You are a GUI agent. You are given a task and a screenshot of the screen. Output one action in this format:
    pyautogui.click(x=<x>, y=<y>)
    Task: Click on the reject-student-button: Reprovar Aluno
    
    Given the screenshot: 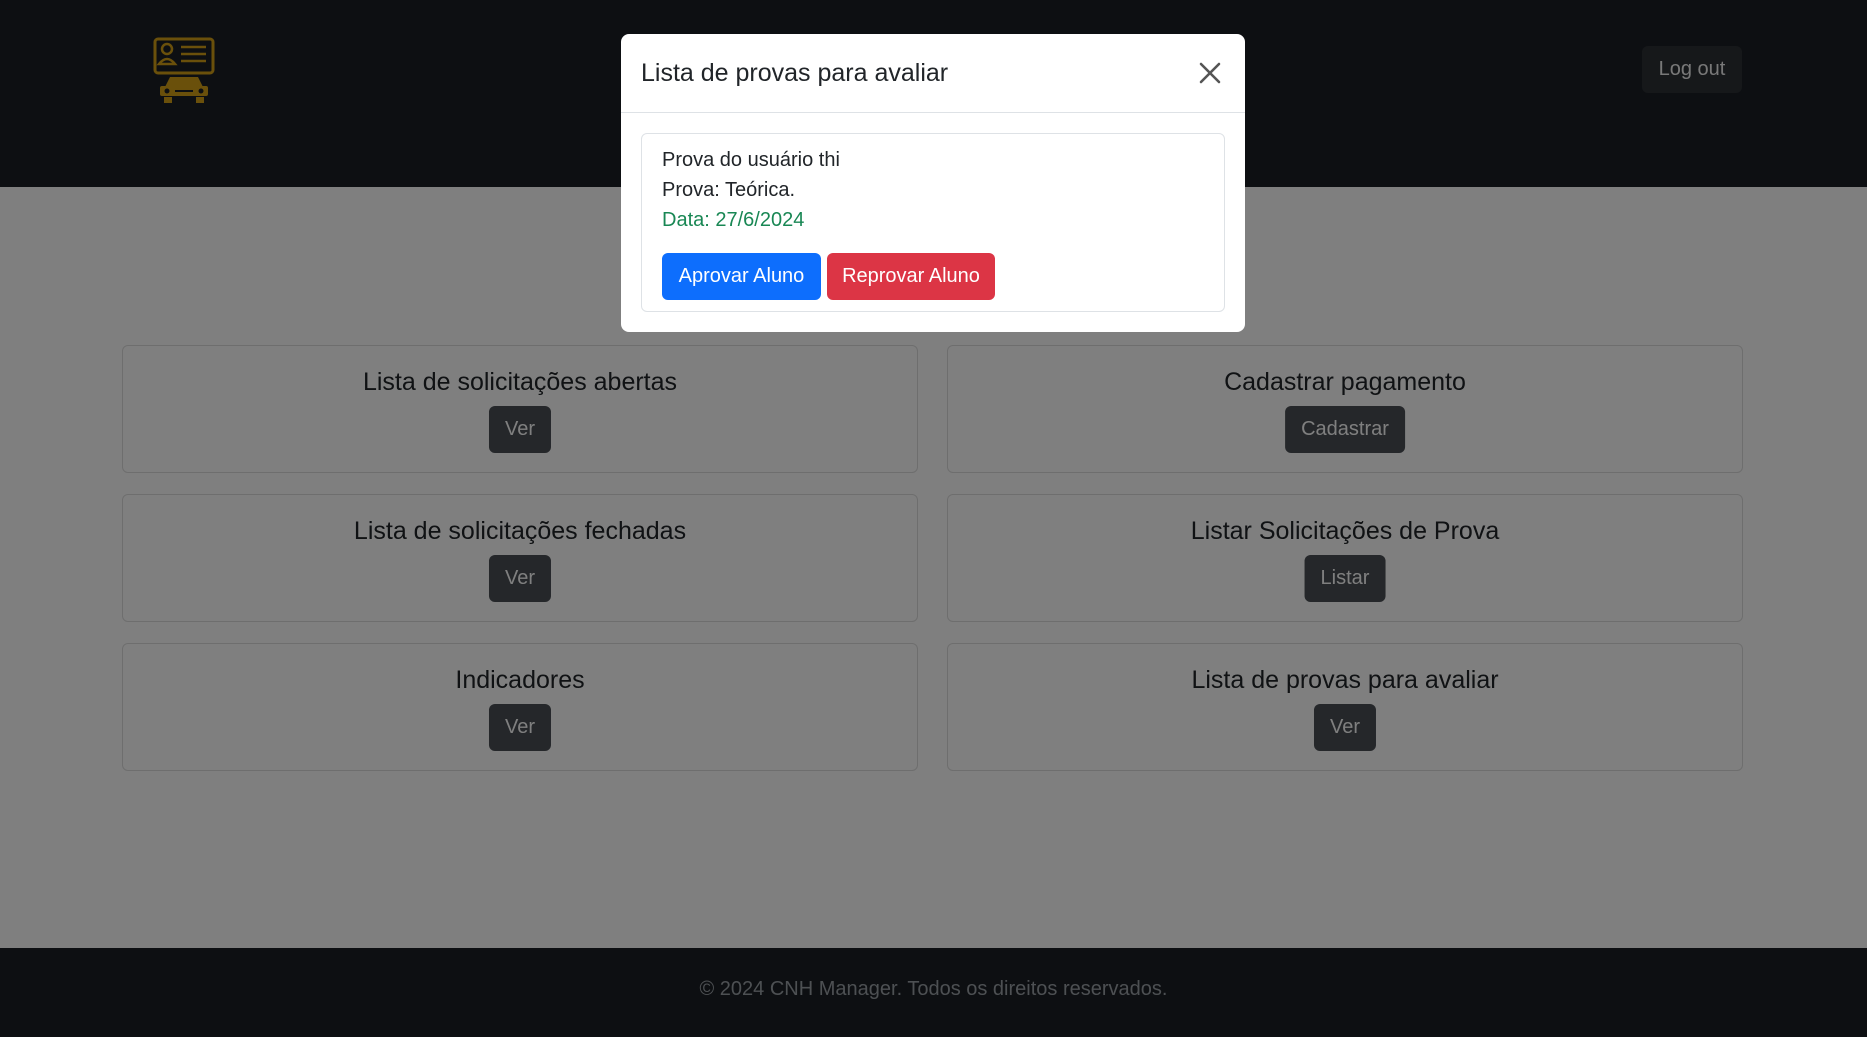 What is the action you would take?
    pyautogui.click(x=911, y=276)
    